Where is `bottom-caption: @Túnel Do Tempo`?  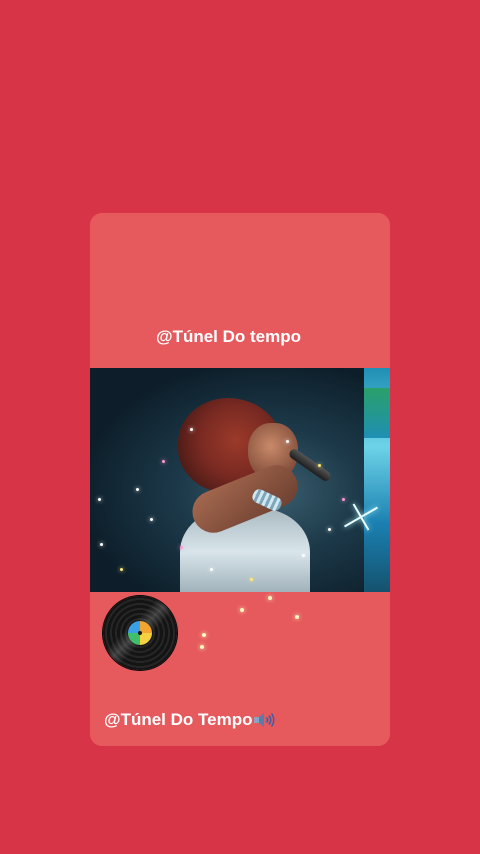 bottom-caption: @Túnel Do Tempo is located at coordinates (189, 720).